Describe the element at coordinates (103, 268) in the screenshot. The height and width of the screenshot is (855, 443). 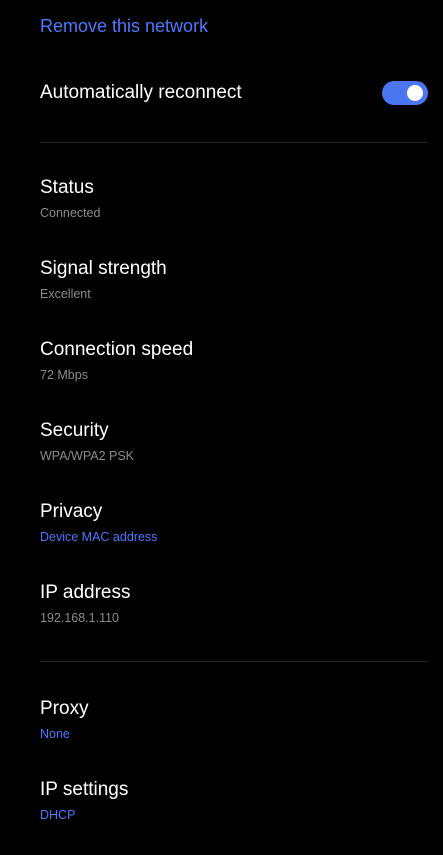
I see `signal-strength-title: Signal strength` at that location.